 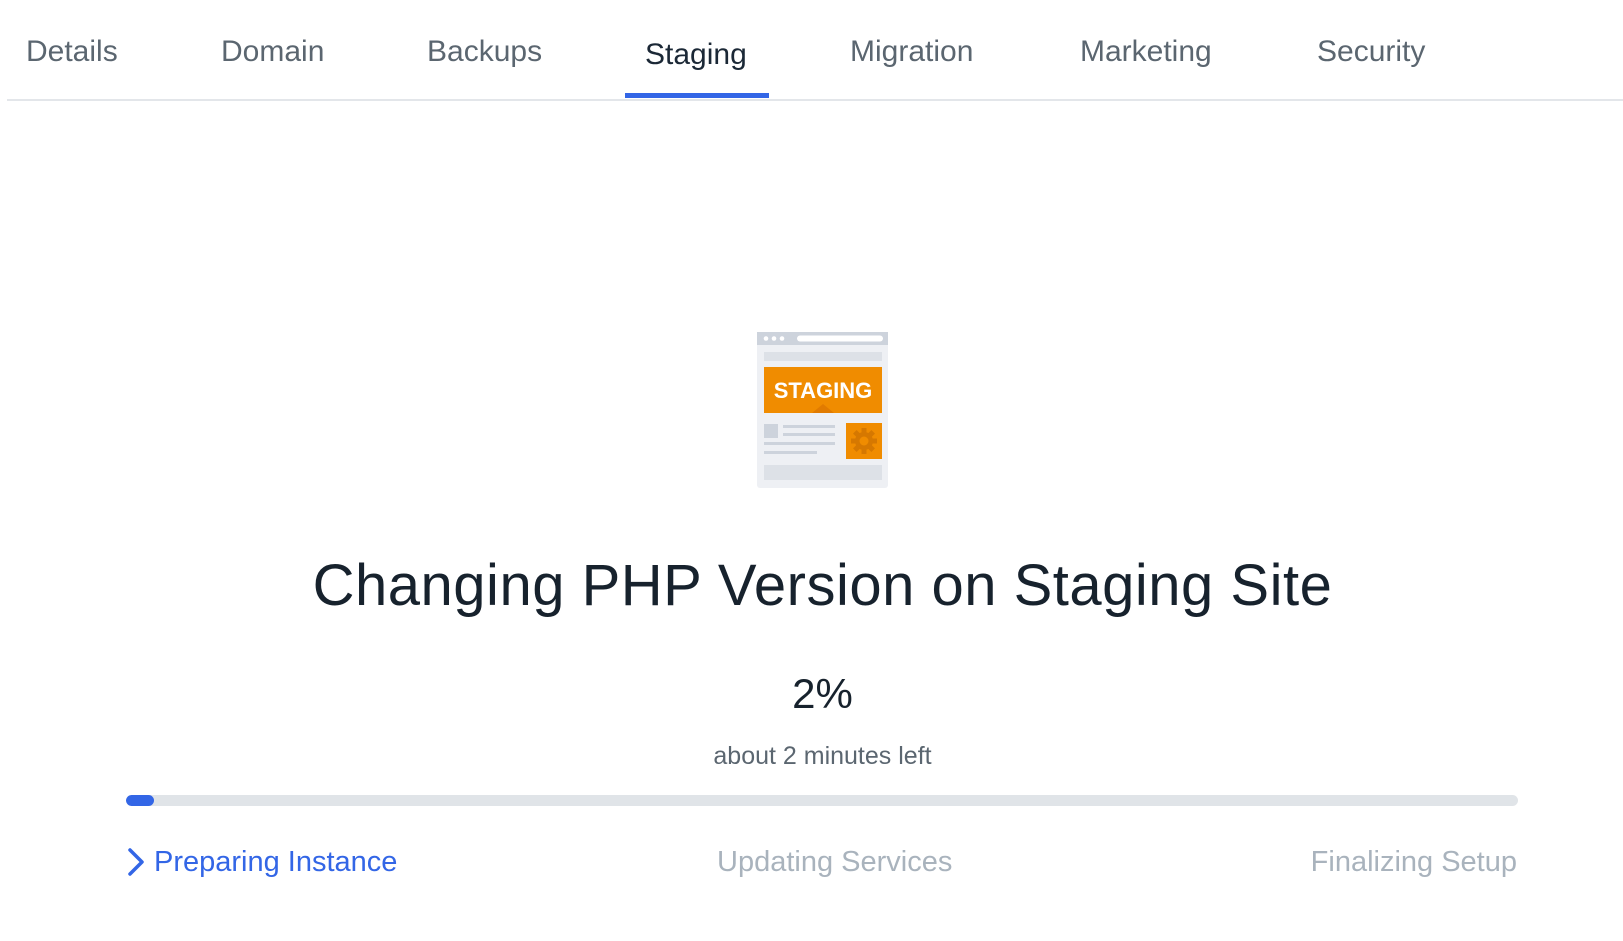 I want to click on chevron-right-icon, so click(x=136, y=862).